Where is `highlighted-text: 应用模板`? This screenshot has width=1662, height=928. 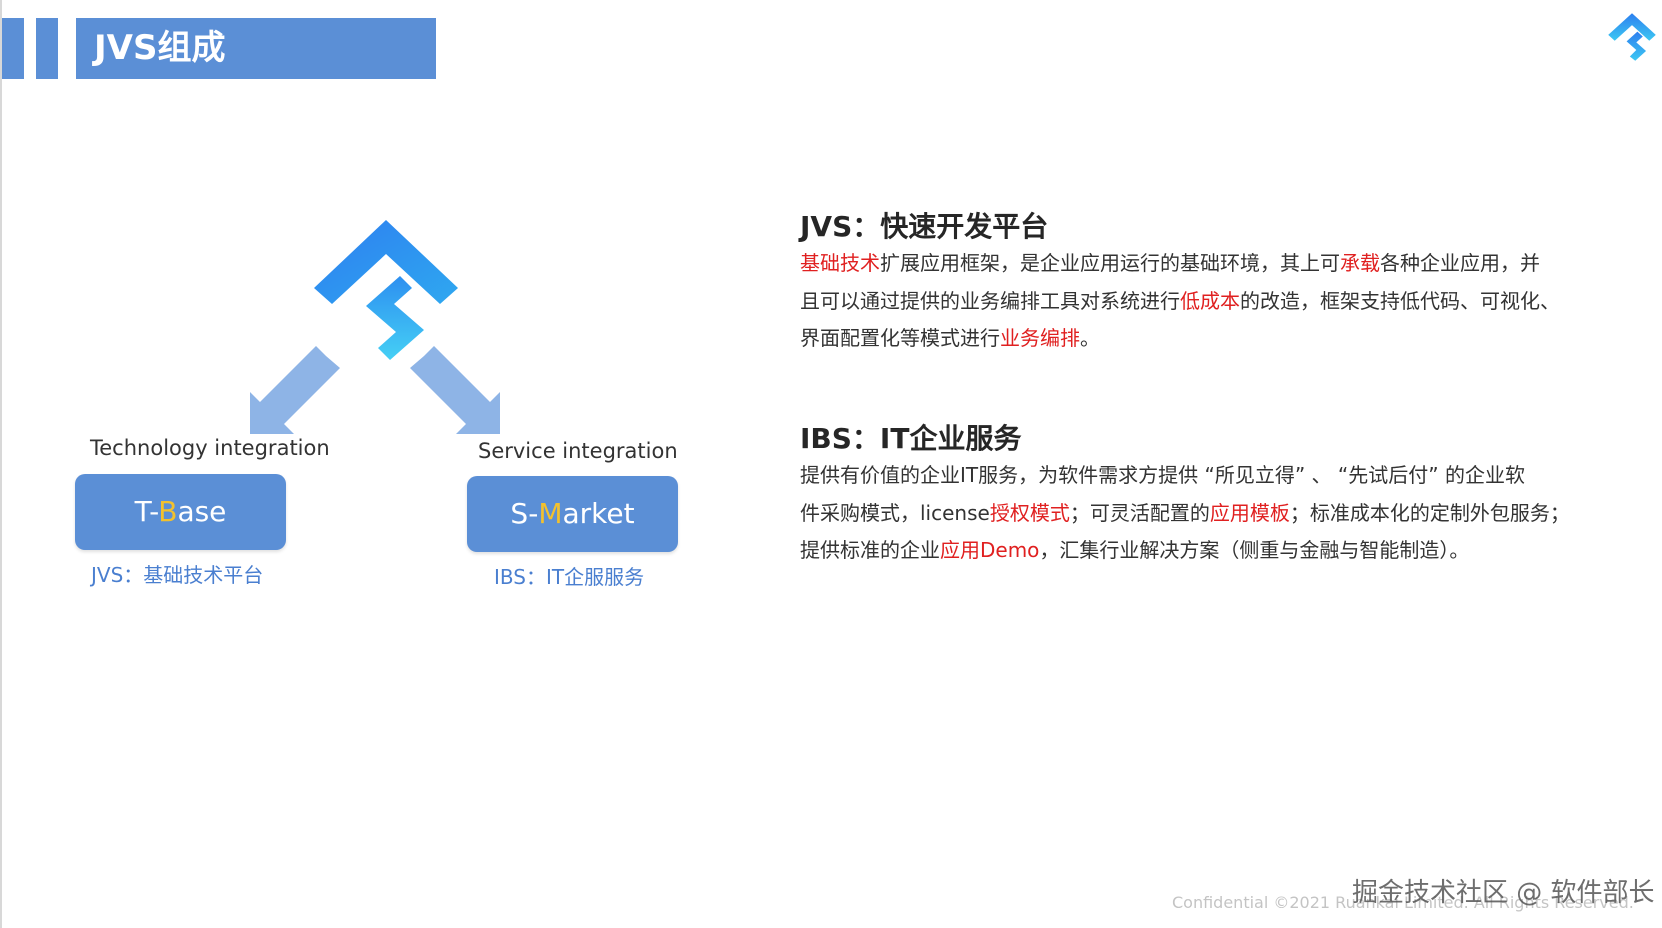 highlighted-text: 应用模板 is located at coordinates (1249, 512).